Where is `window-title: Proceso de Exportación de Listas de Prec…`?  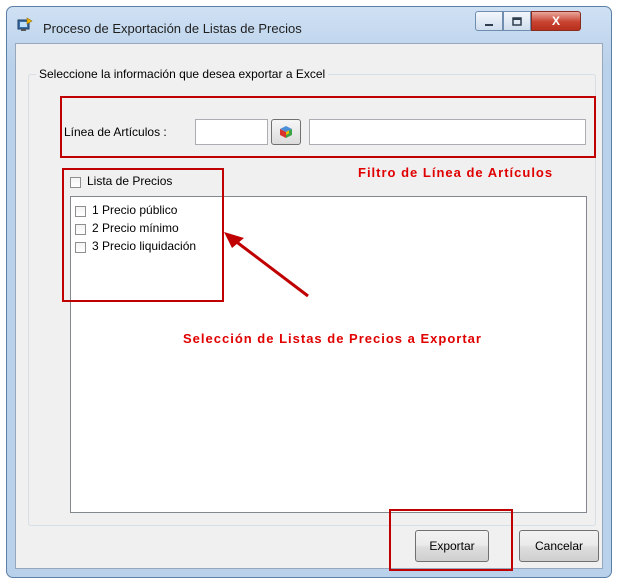 window-title: Proceso de Exportación de Listas de Prec… is located at coordinates (172, 28).